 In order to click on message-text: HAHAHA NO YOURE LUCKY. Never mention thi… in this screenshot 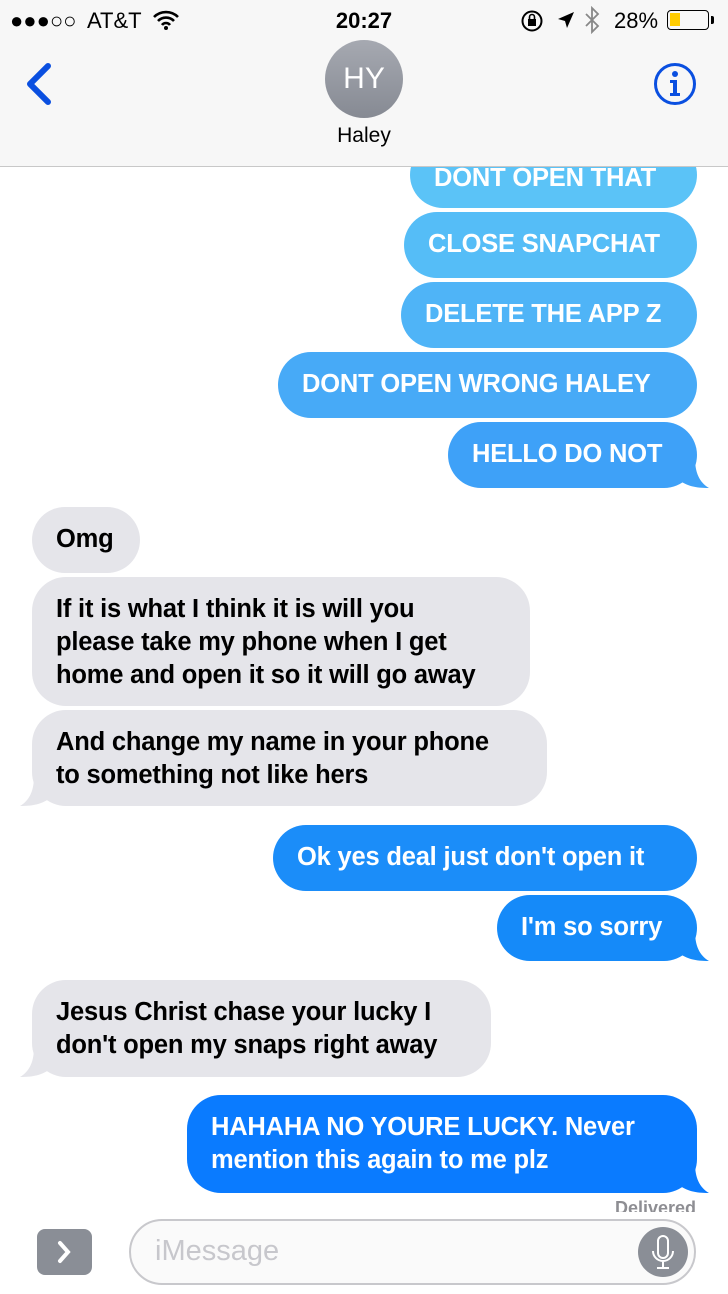, I will do `click(423, 1143)`.